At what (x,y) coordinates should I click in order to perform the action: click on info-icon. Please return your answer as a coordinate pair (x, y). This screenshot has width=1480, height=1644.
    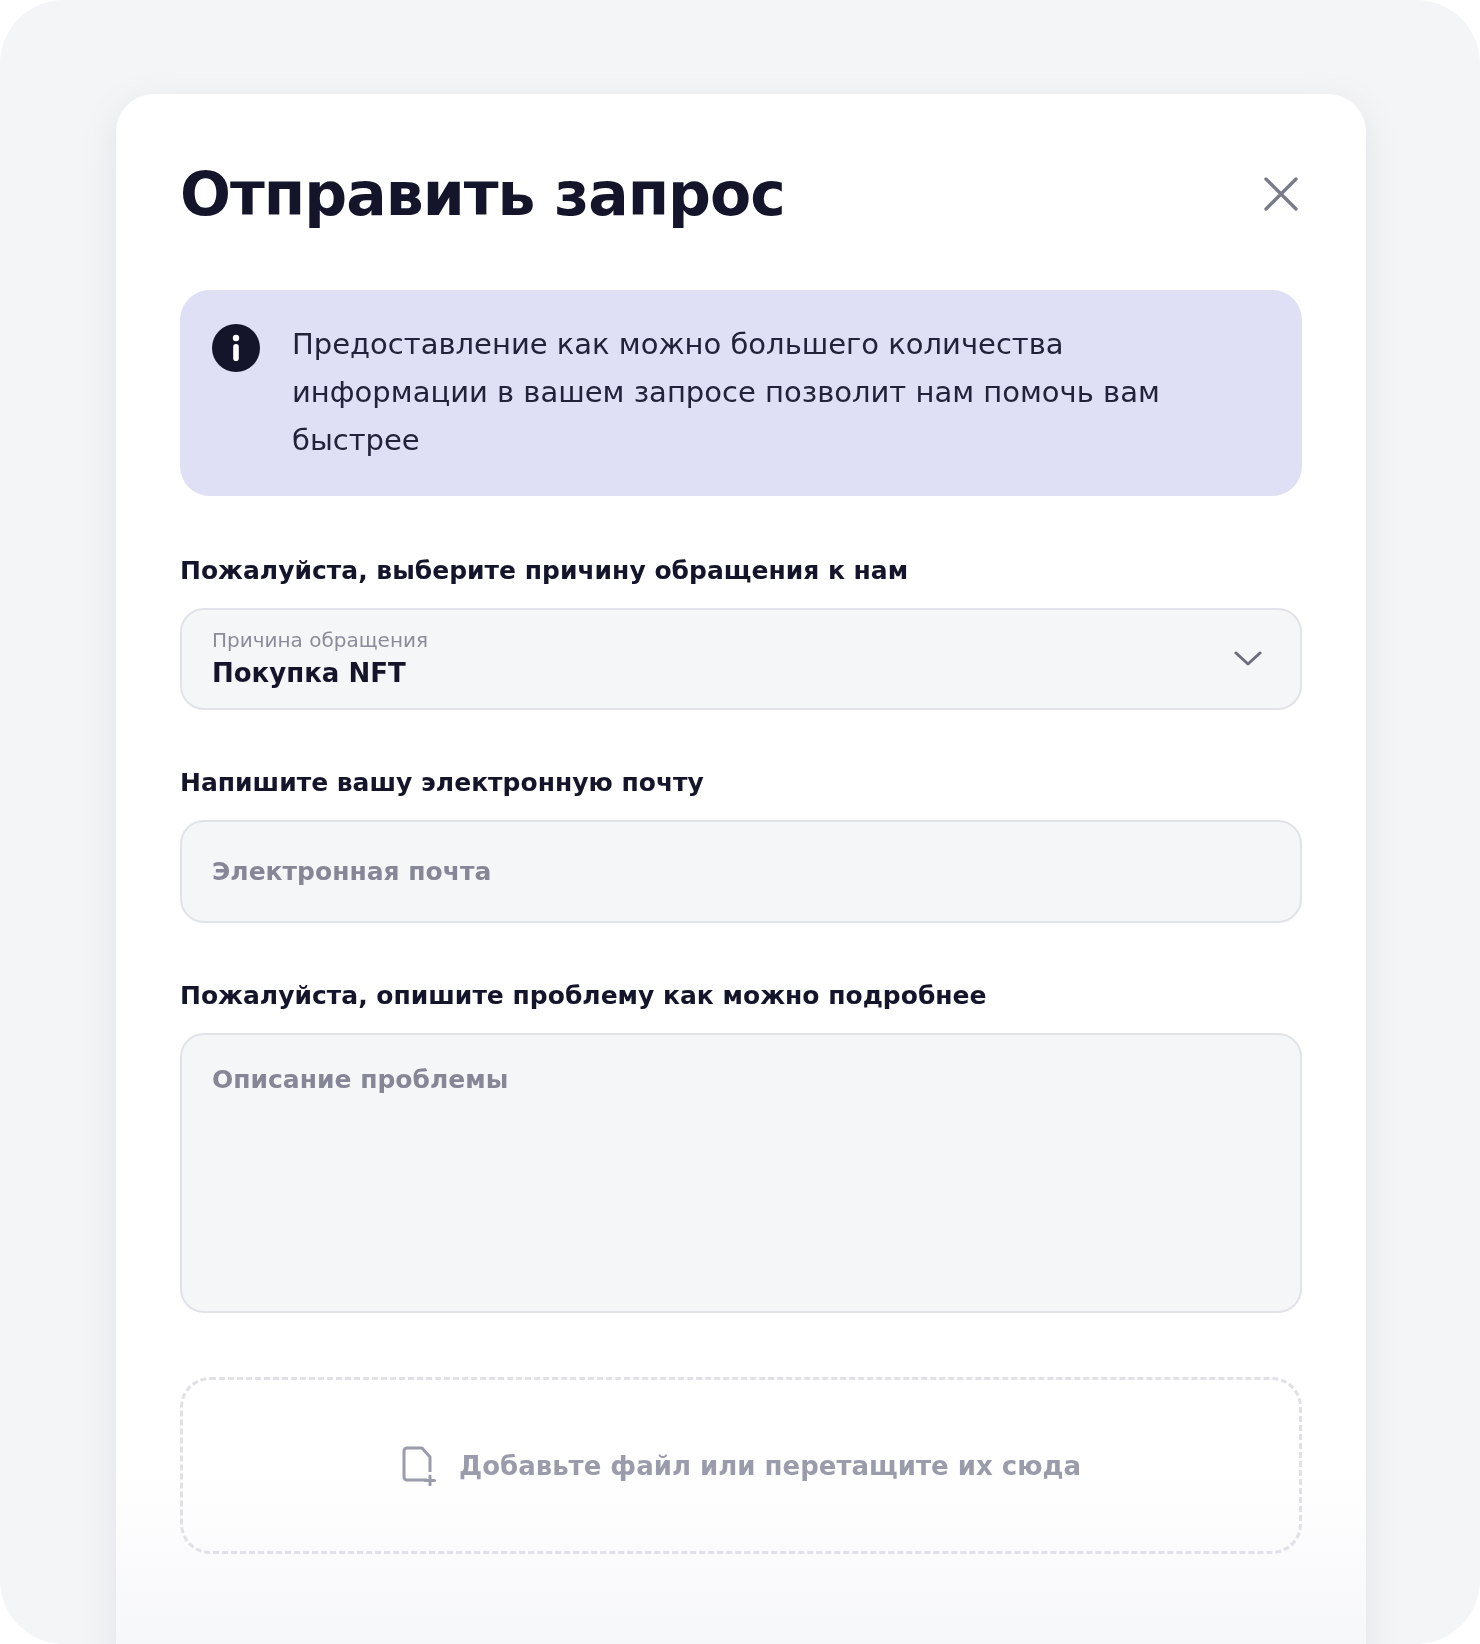
    Looking at the image, I should click on (236, 348).